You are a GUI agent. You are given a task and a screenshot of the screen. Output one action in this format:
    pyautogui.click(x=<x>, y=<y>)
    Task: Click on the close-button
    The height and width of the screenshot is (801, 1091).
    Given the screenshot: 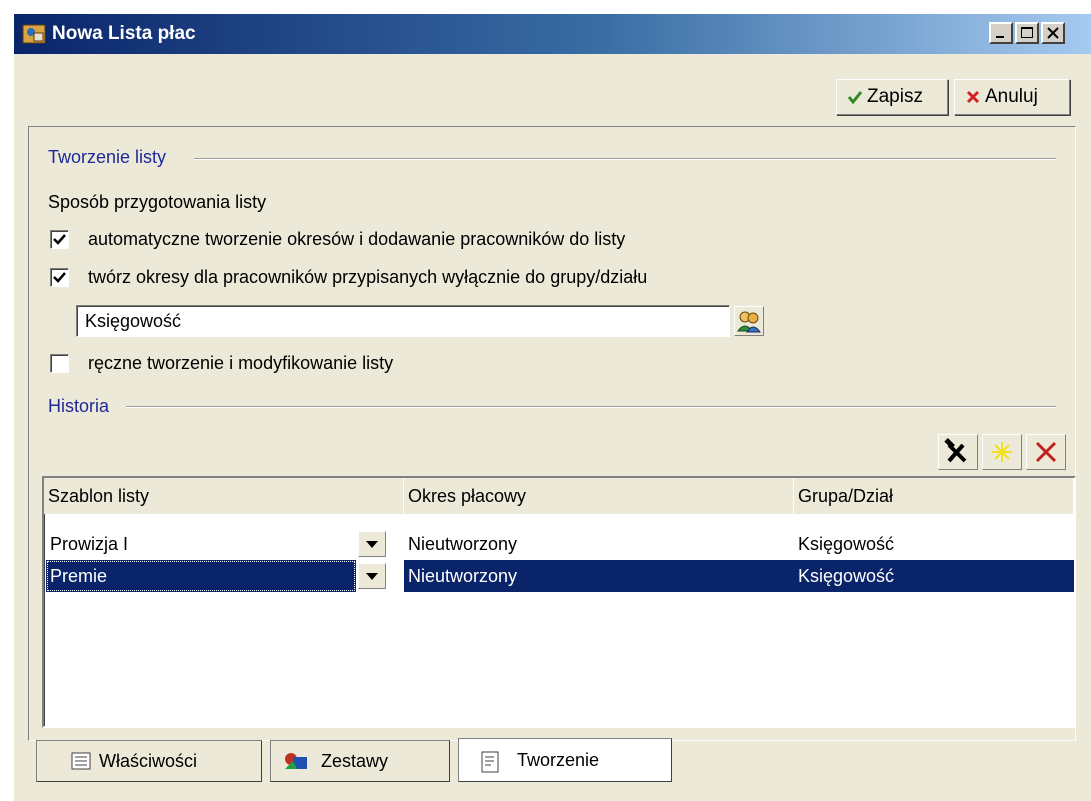 What is the action you would take?
    pyautogui.click(x=1053, y=33)
    